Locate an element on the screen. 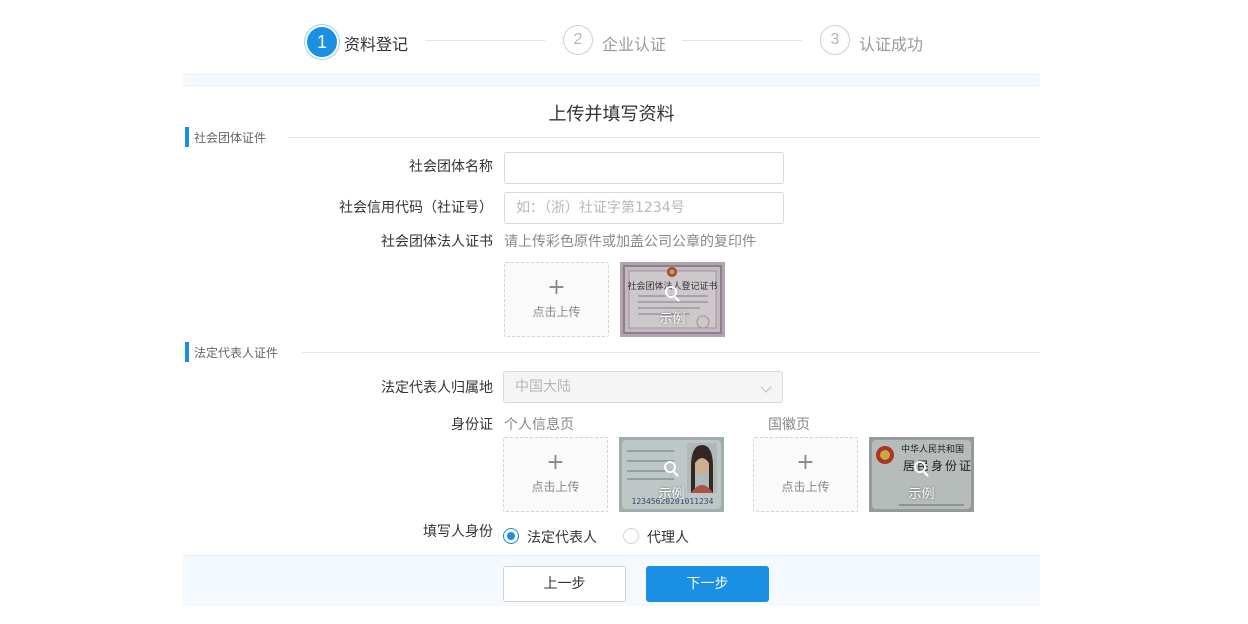 This screenshot has height=624, width=1248. top-band is located at coordinates (611, 80).